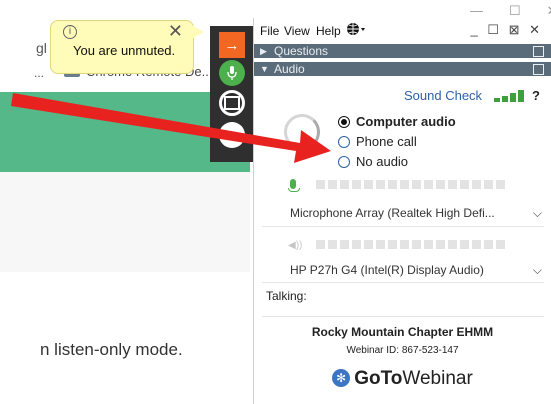  Describe the element at coordinates (171, 128) in the screenshot. I see `red-pointer-arrow-icon` at that location.